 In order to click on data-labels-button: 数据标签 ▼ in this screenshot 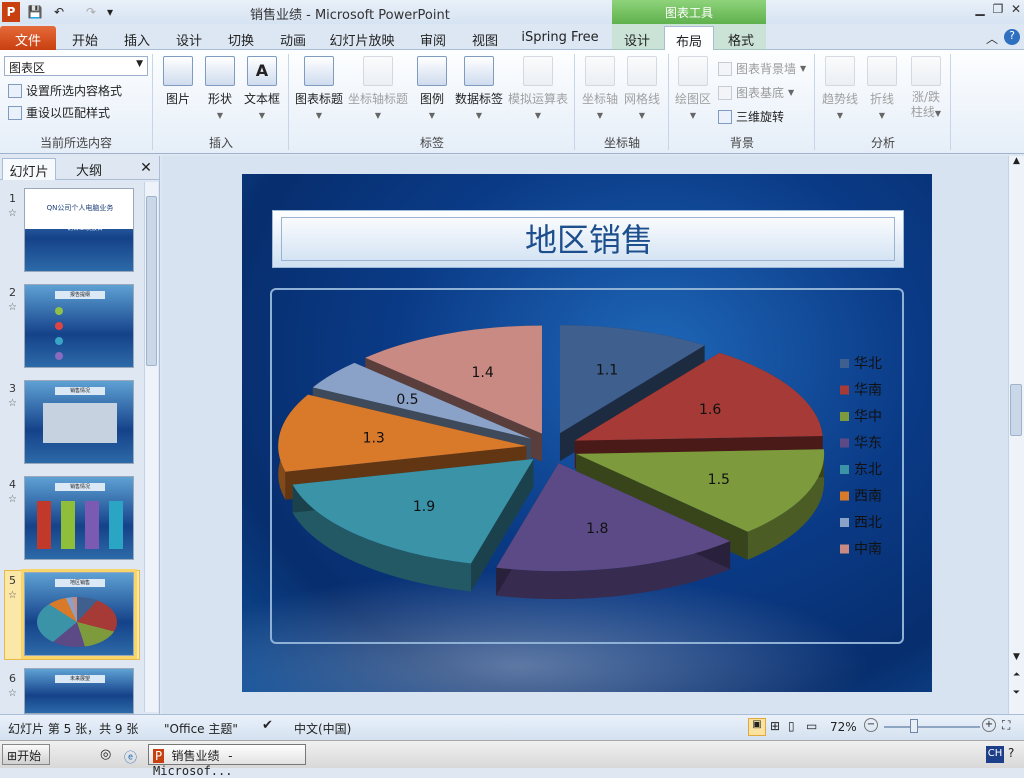, I will do `click(479, 88)`.